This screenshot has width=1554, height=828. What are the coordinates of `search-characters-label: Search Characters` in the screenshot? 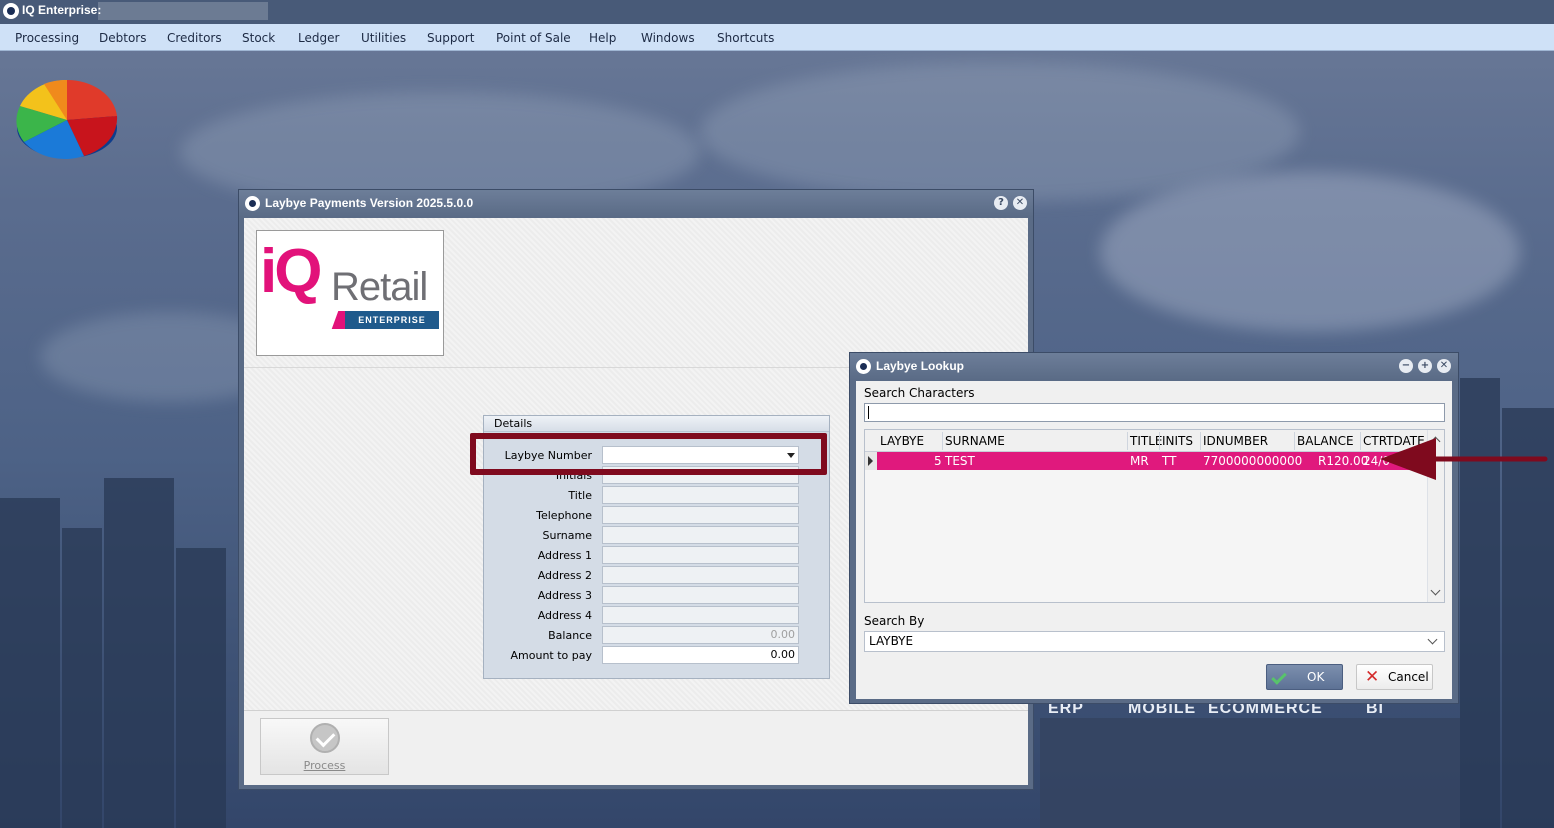 It's located at (919, 393).